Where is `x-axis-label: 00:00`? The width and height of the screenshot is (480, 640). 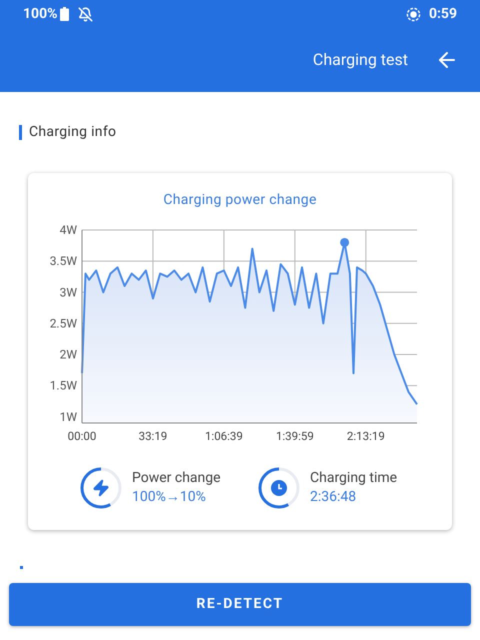 x-axis-label: 00:00 is located at coordinates (82, 436).